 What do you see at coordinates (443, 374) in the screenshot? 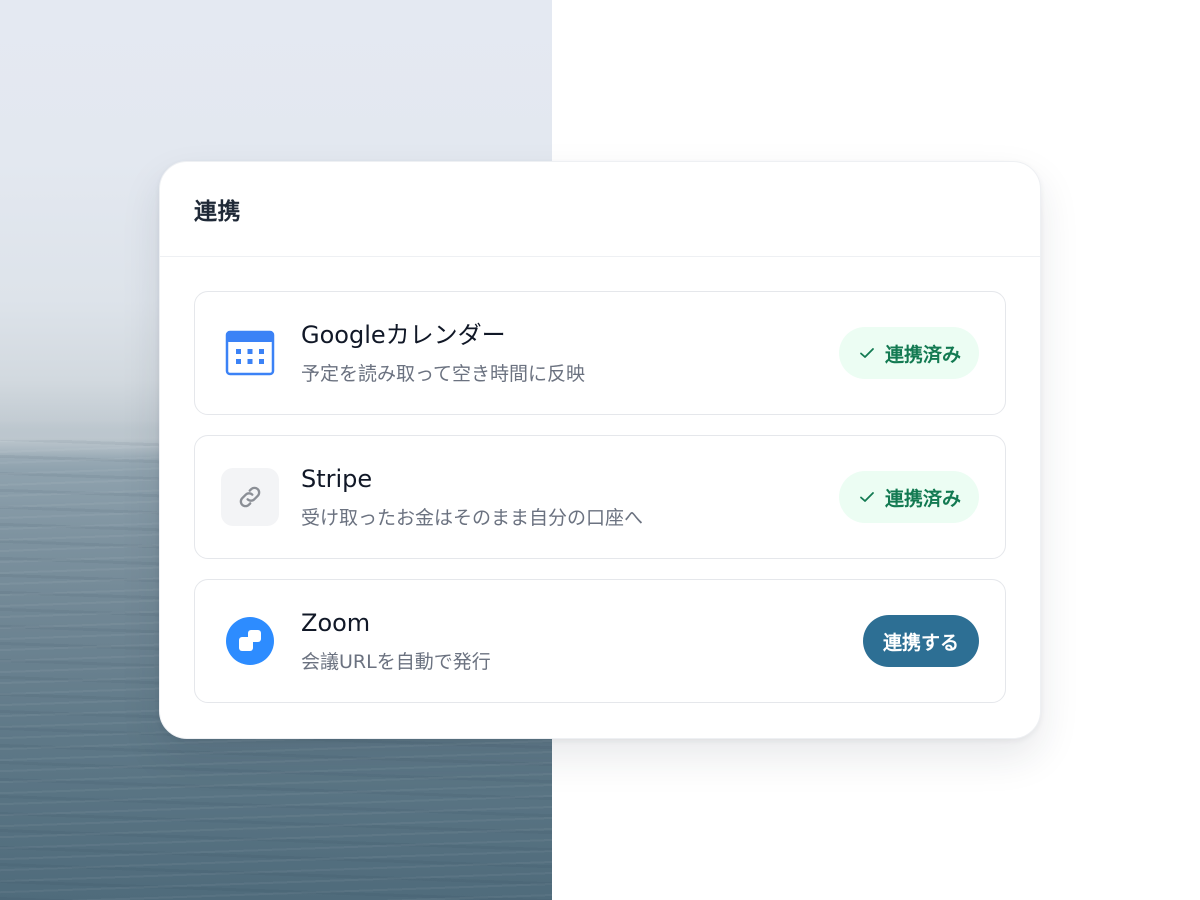
I see `integration-description: 予定を読み取って空き時間に反映` at bounding box center [443, 374].